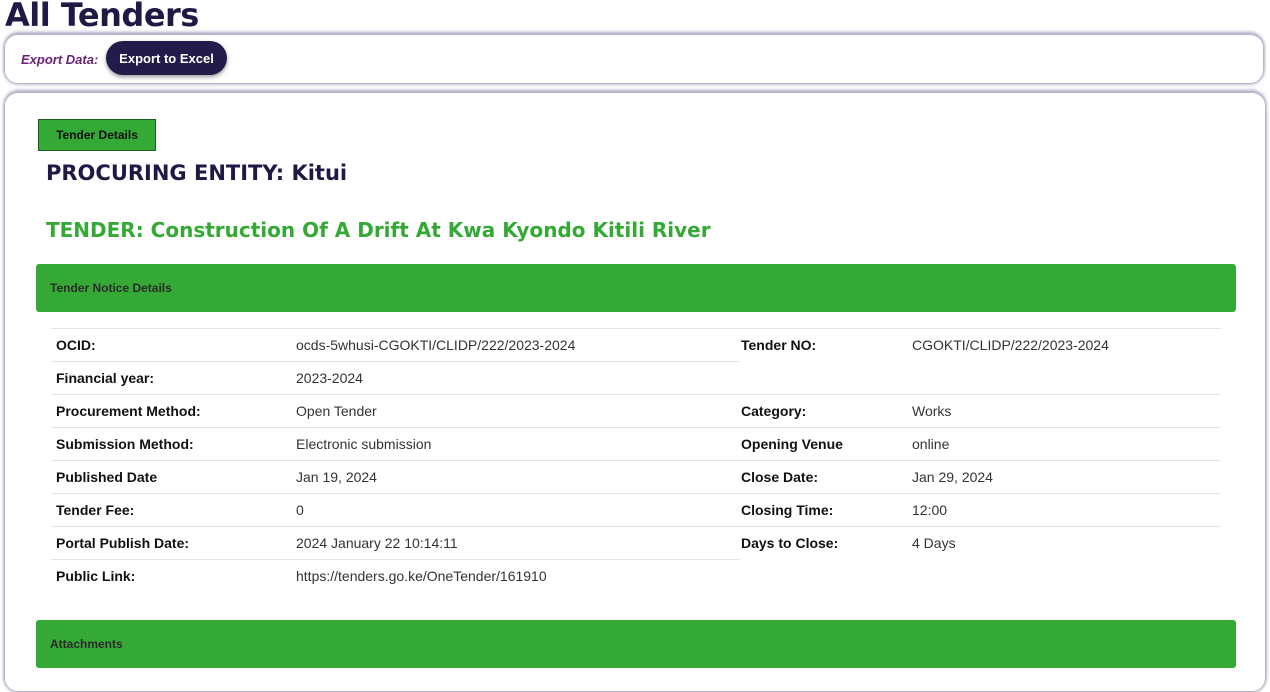 Image resolution: width=1270 pixels, height=692 pixels. Describe the element at coordinates (436, 345) in the screenshot. I see `ocid-value: ocds-5whusi-CGOKTI/CLIDP/222/2023-2024` at that location.